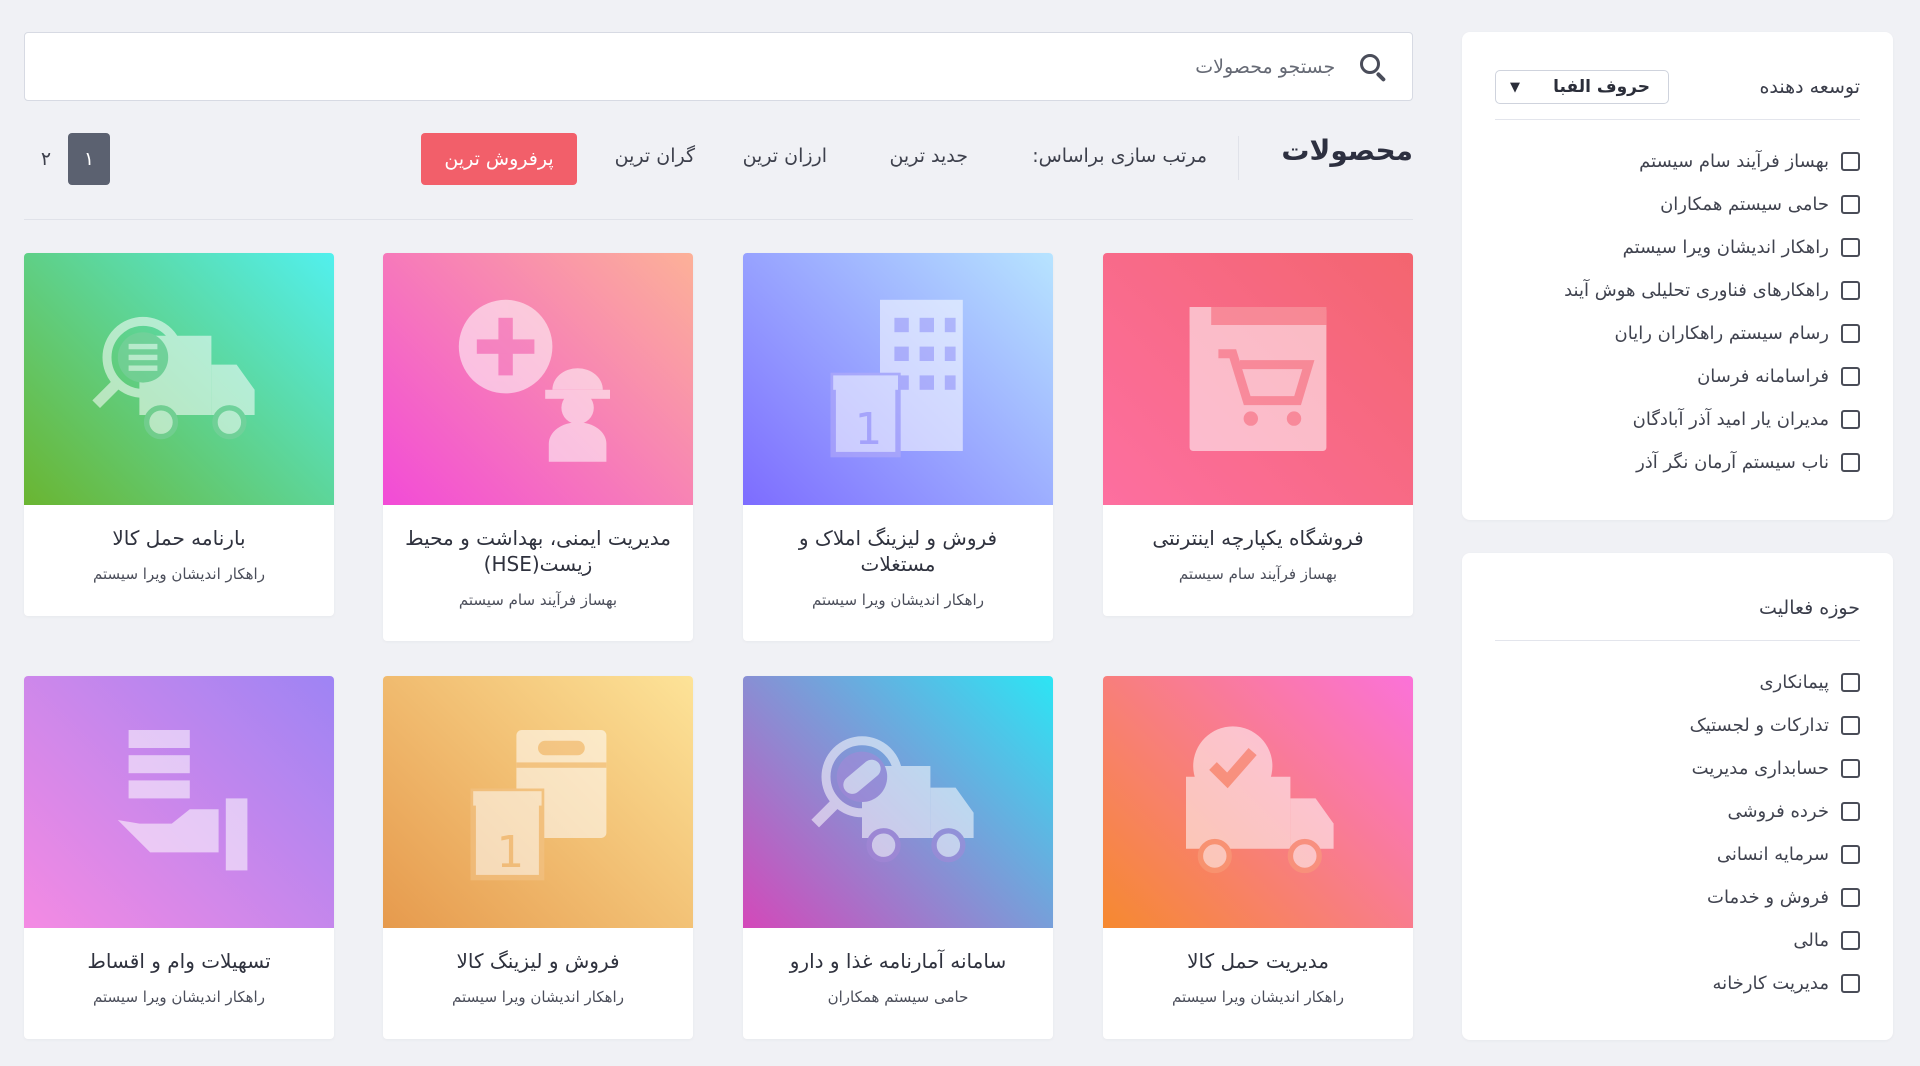  I want to click on search-icon, so click(1372, 67).